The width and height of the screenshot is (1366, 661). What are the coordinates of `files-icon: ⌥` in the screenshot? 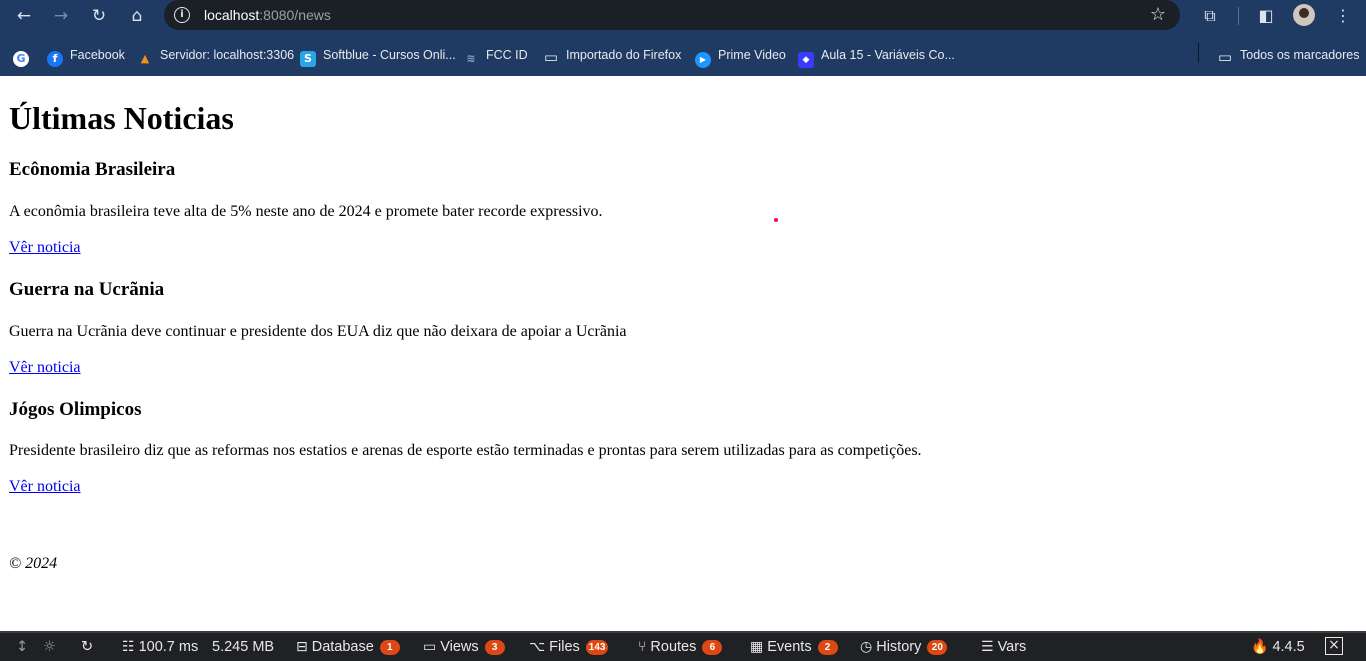 It's located at (537, 647).